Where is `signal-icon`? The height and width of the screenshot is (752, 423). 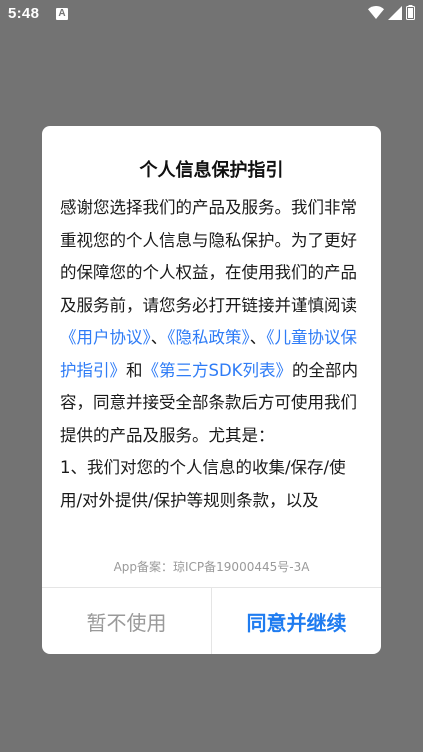 signal-icon is located at coordinates (395, 12).